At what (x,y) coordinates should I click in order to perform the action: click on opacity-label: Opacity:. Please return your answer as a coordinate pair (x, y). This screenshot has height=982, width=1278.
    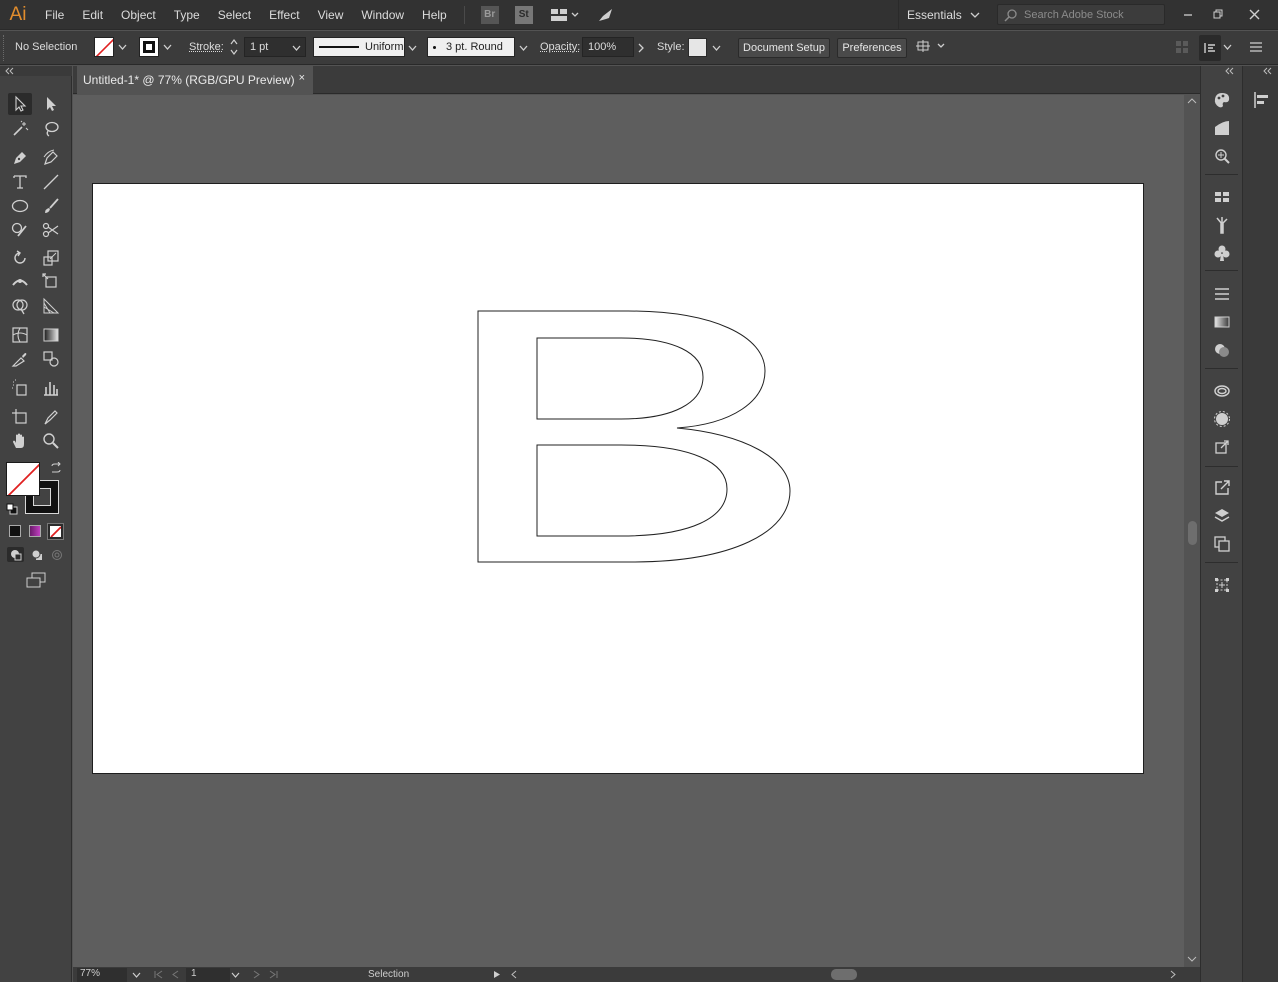
    Looking at the image, I should click on (560, 47).